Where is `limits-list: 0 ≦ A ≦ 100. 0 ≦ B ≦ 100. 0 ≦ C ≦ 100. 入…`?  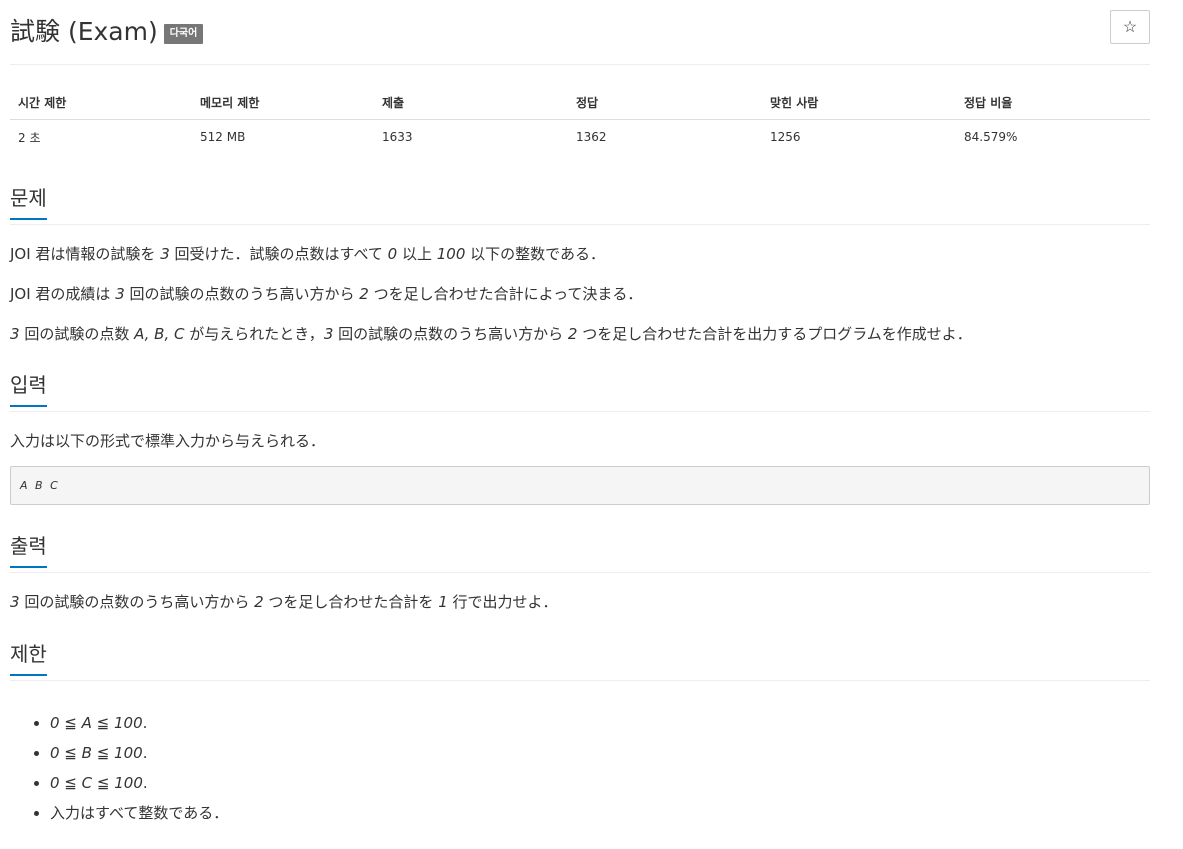
limits-list: 0 ≦ A ≦ 100. 0 ≦ B ≦ 100. 0 ≦ C ≦ 100. 入… is located at coordinates (580, 768).